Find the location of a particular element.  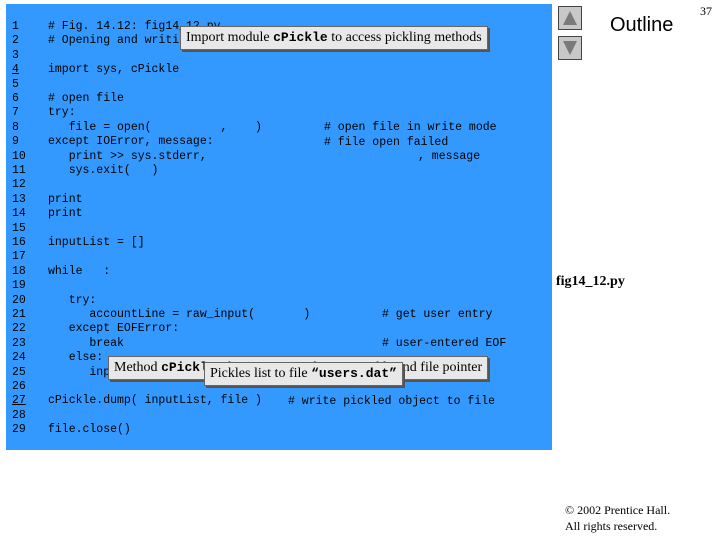

code-line: 14 print is located at coordinates (279, 214).